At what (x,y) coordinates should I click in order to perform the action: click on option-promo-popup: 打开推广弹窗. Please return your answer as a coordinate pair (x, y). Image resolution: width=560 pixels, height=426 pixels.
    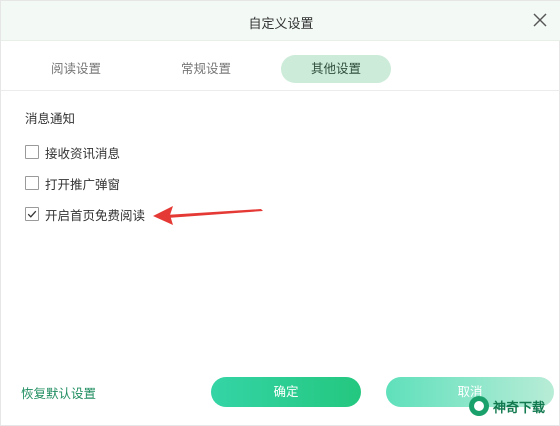
    Looking at the image, I should click on (72, 183).